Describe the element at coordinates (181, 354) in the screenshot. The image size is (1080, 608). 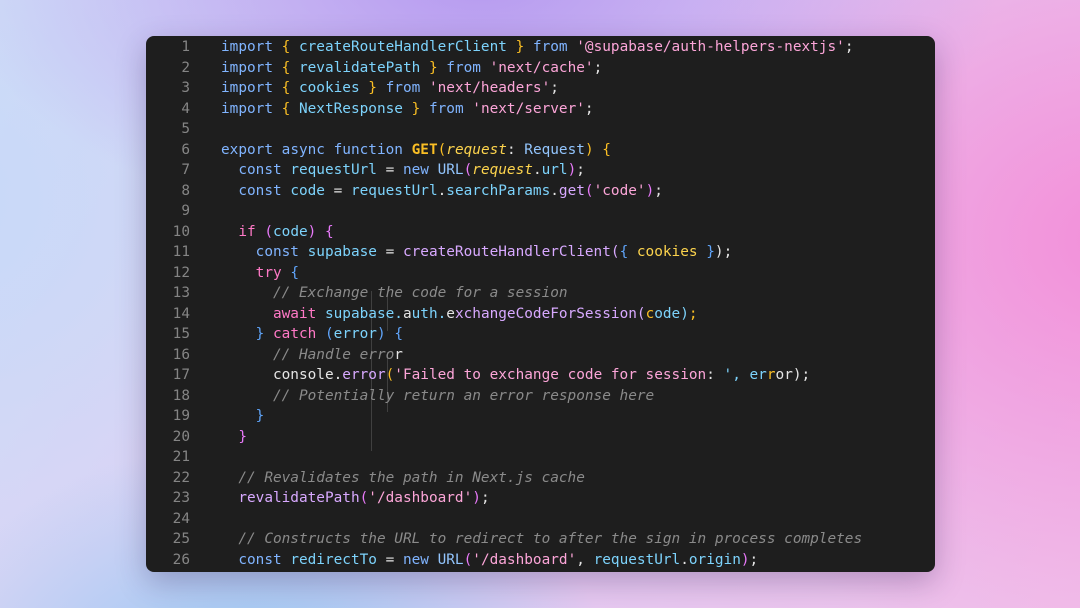
I see `line-number: 16` at that location.